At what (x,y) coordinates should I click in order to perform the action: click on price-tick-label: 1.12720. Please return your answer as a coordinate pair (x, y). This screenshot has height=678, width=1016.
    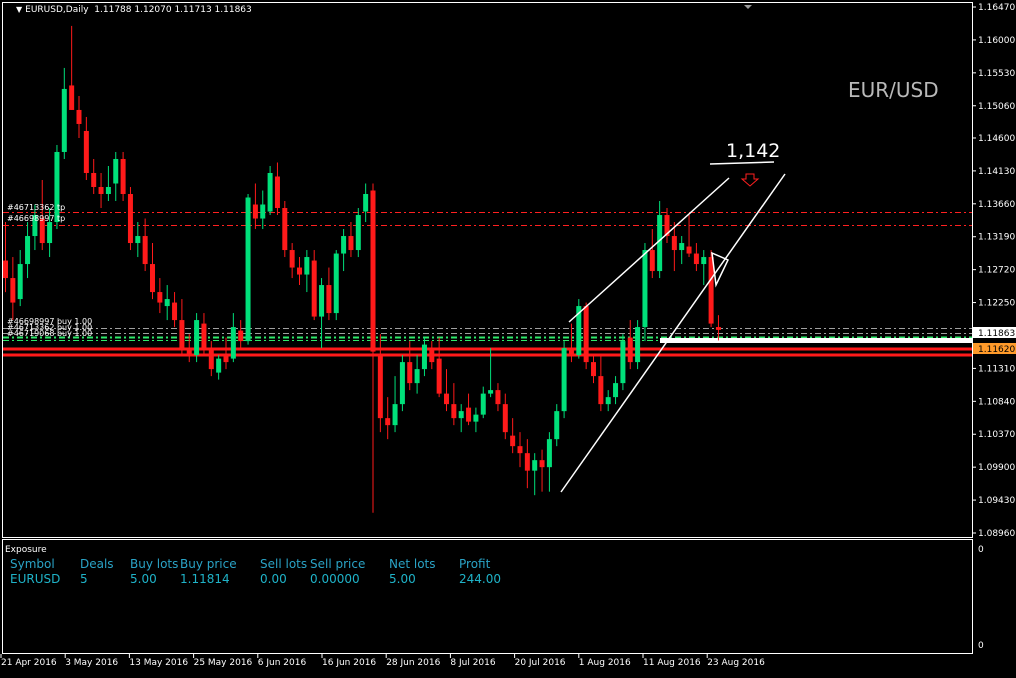
    Looking at the image, I should click on (996, 271).